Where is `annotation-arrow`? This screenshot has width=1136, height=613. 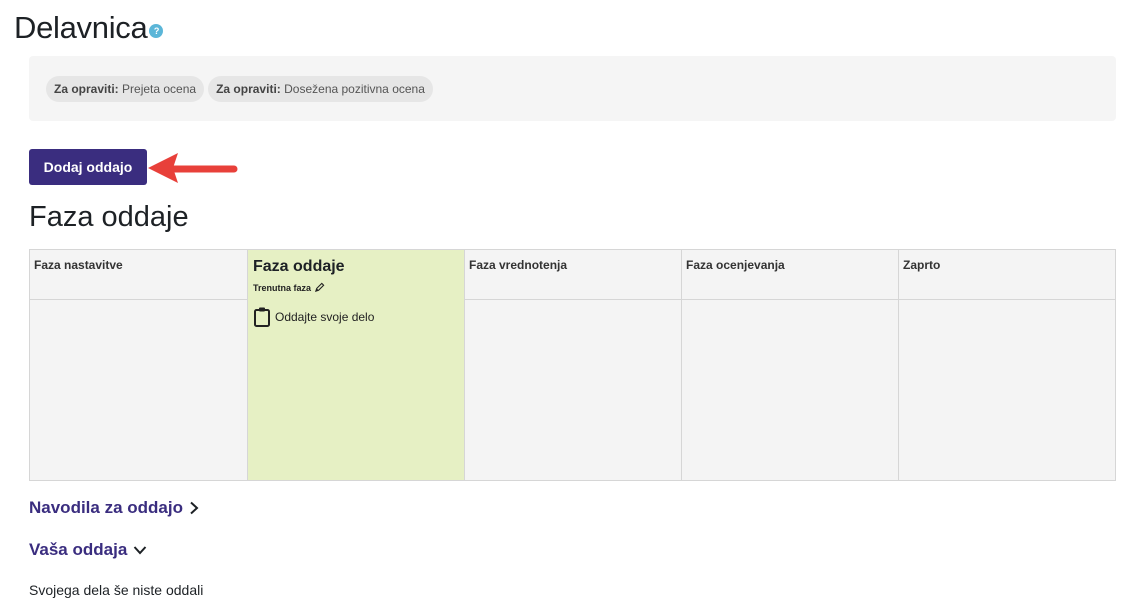
annotation-arrow is located at coordinates (193, 168).